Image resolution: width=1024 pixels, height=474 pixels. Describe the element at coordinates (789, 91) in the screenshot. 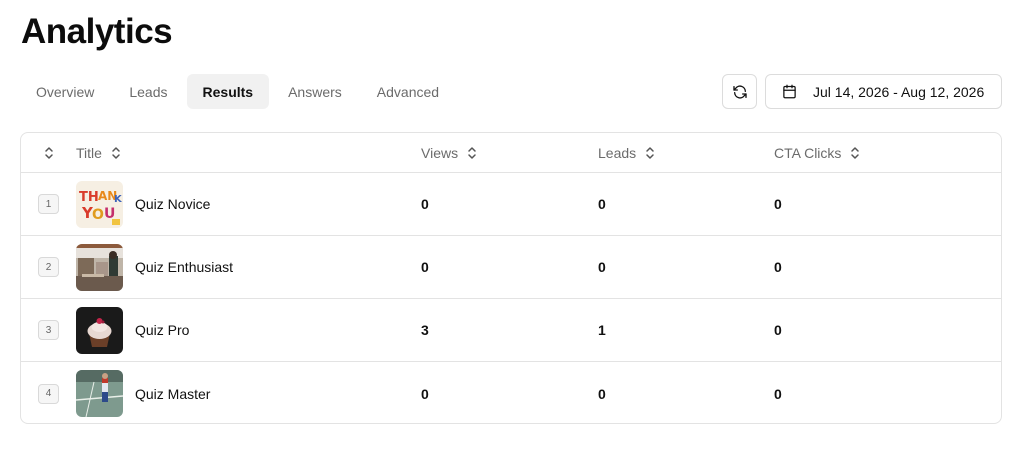

I see `calendar-icon` at that location.